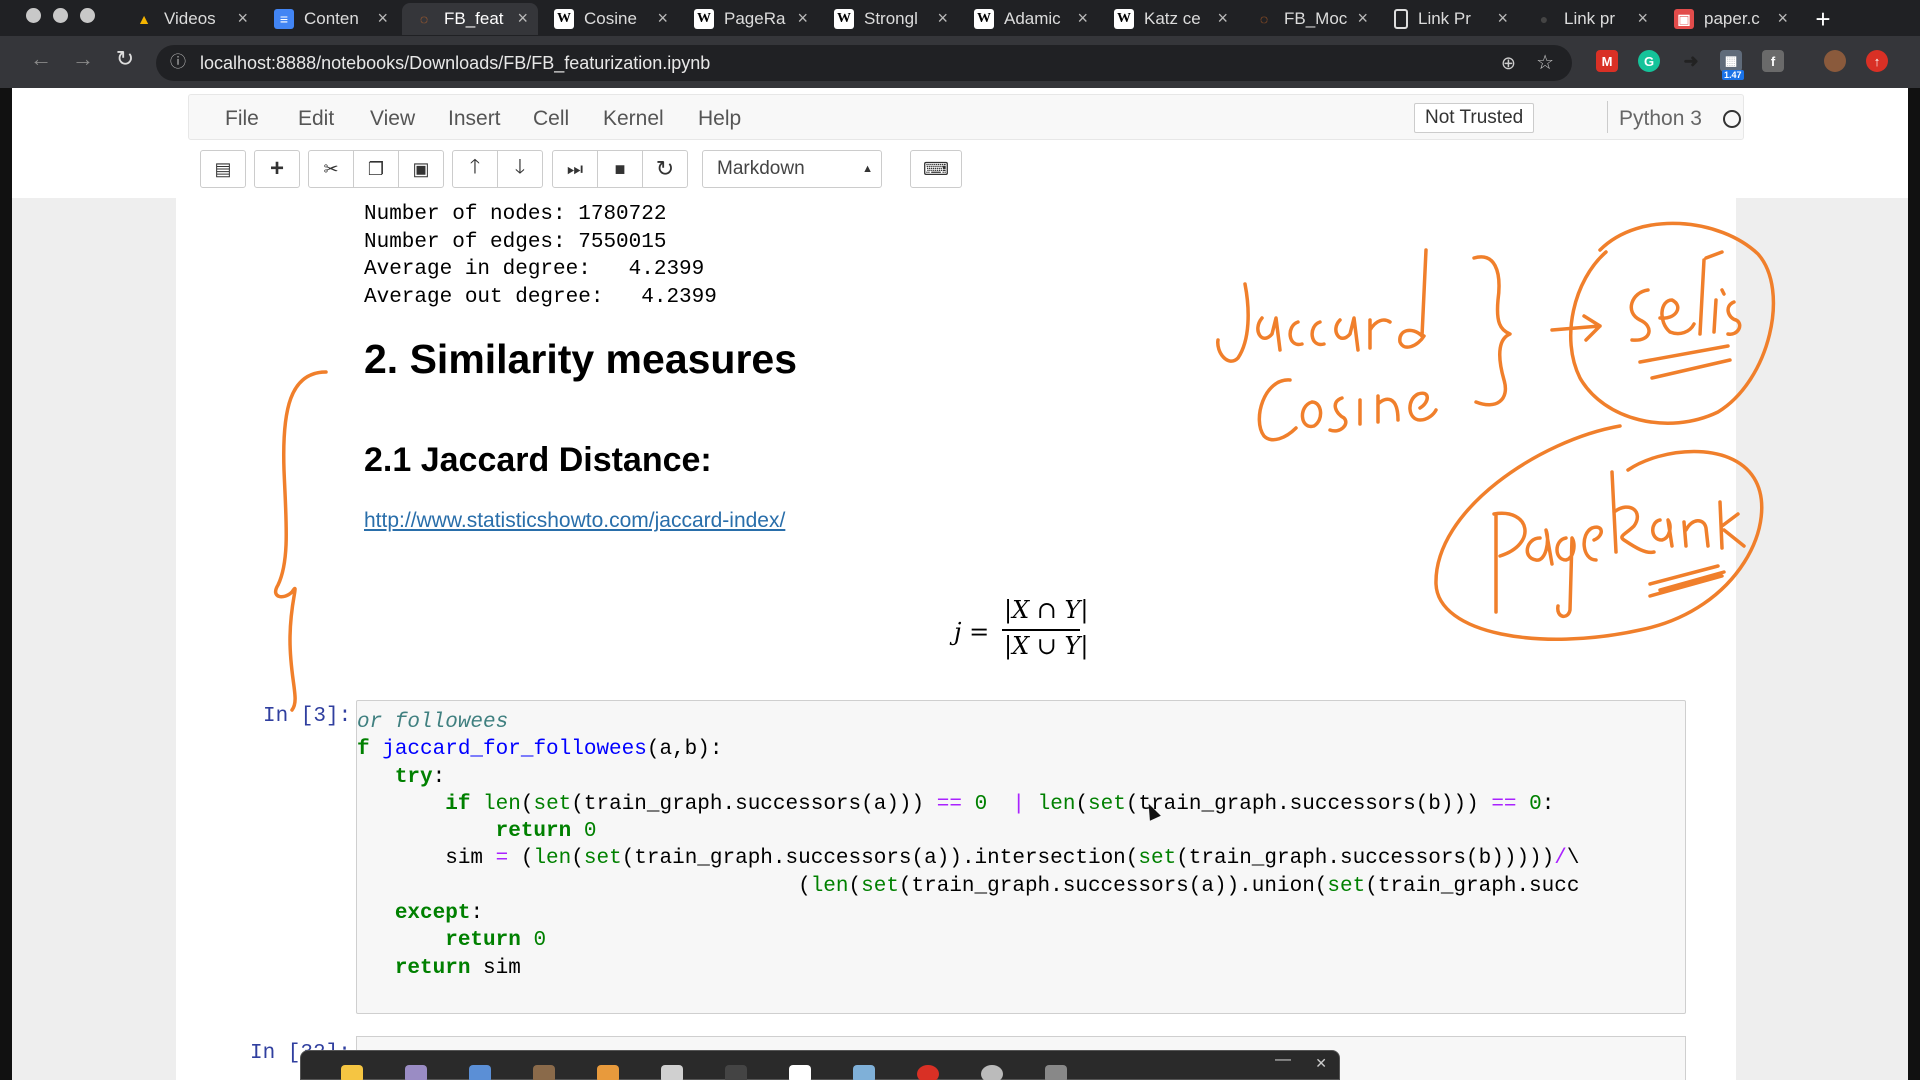 The height and width of the screenshot is (1080, 1920). Describe the element at coordinates (1046, 646) in the screenshot. I see `formula-denominator: |X ∪ Y|` at that location.